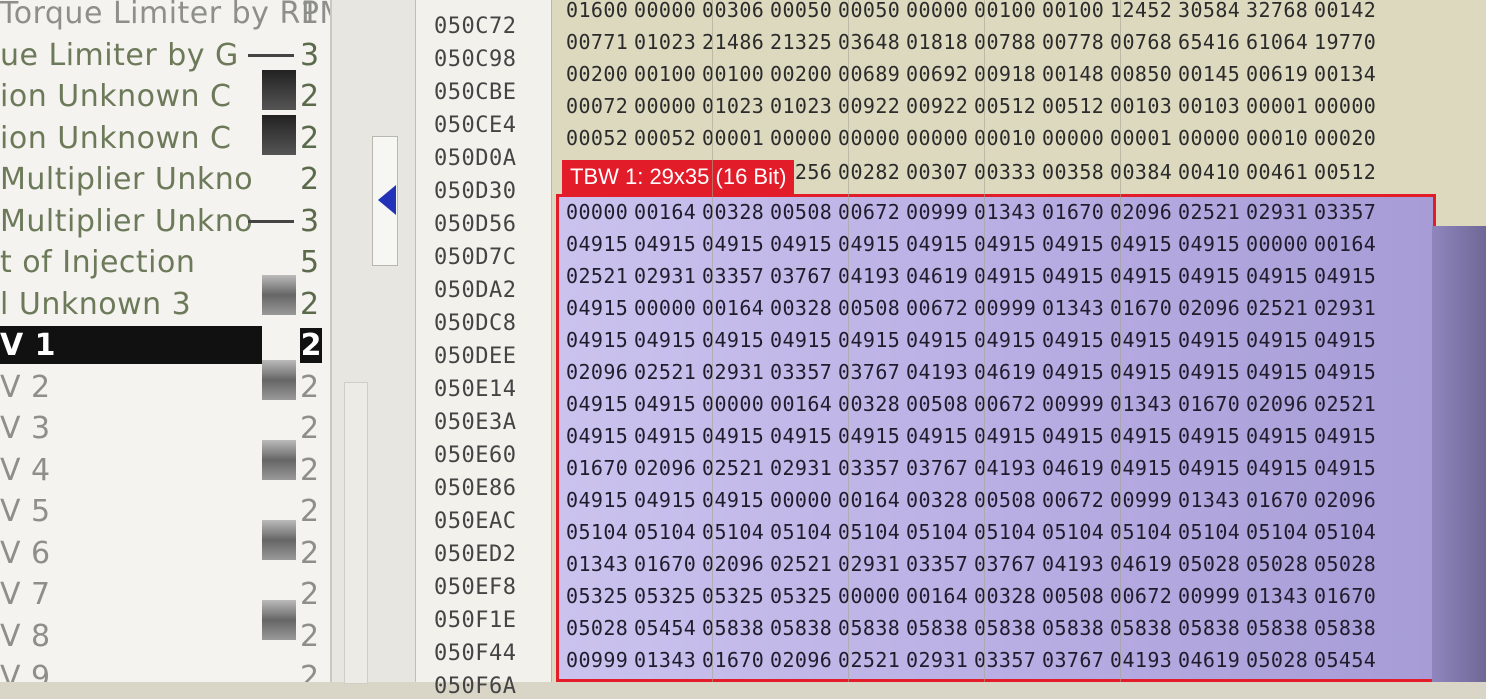 Image resolution: width=1486 pixels, height=699 pixels. Describe the element at coordinates (804, 11) in the screenshot. I see `hex-cell: 00050` at that location.